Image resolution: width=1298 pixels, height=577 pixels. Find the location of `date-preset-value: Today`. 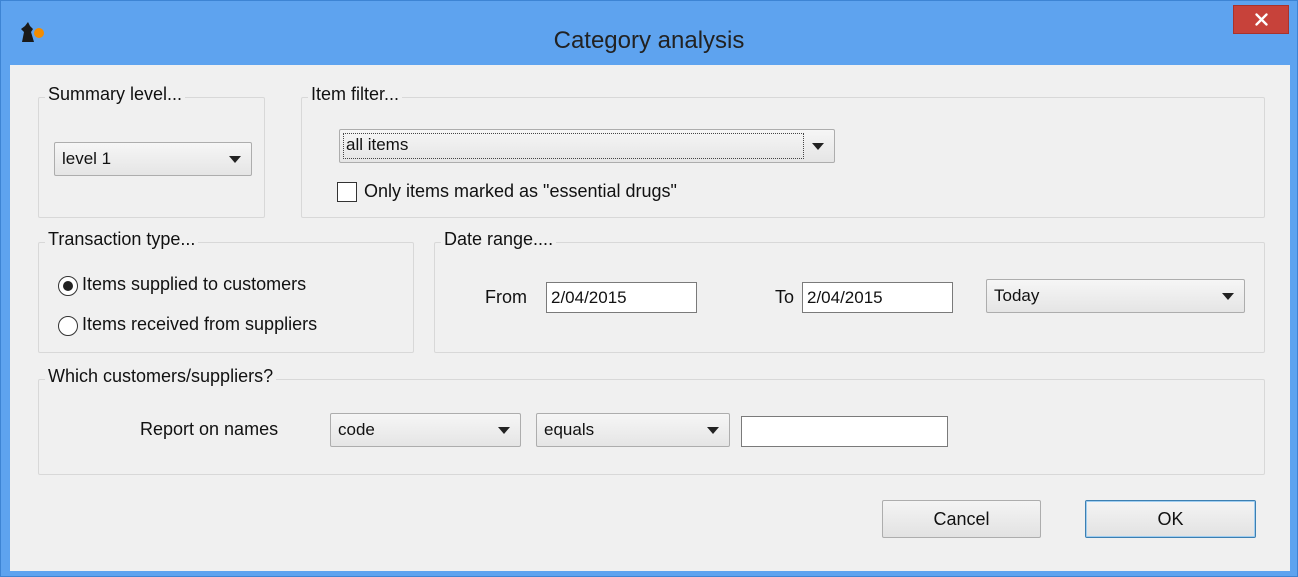

date-preset-value: Today is located at coordinates (1017, 295).